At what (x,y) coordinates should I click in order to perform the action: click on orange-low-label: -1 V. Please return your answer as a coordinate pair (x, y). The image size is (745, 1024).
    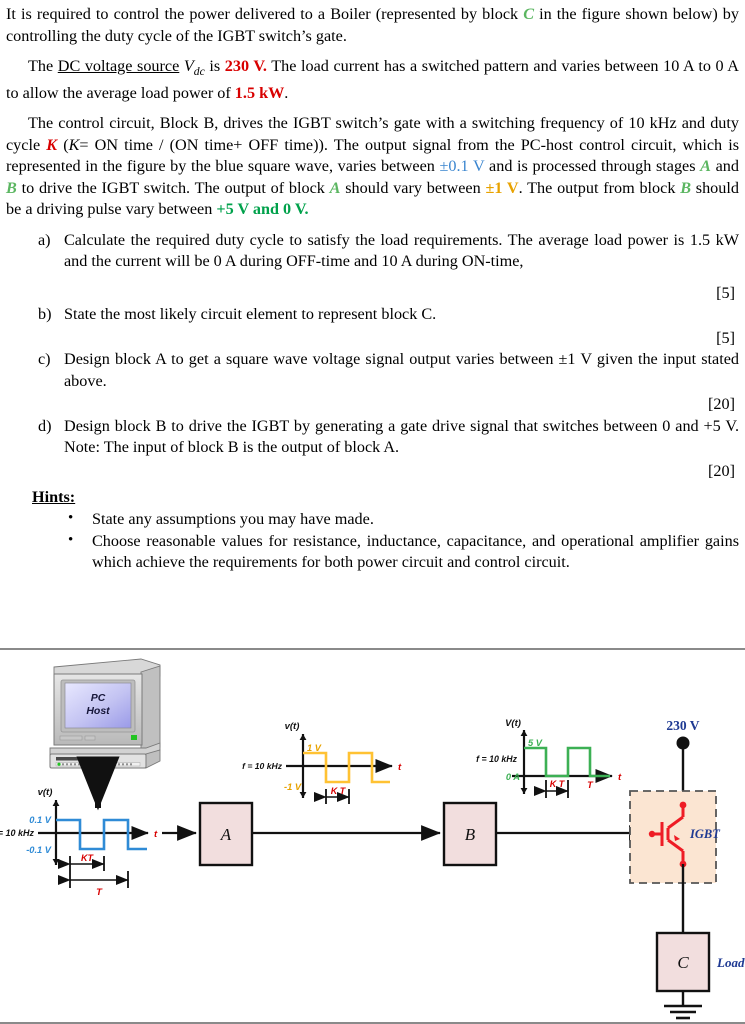
    Looking at the image, I should click on (293, 787).